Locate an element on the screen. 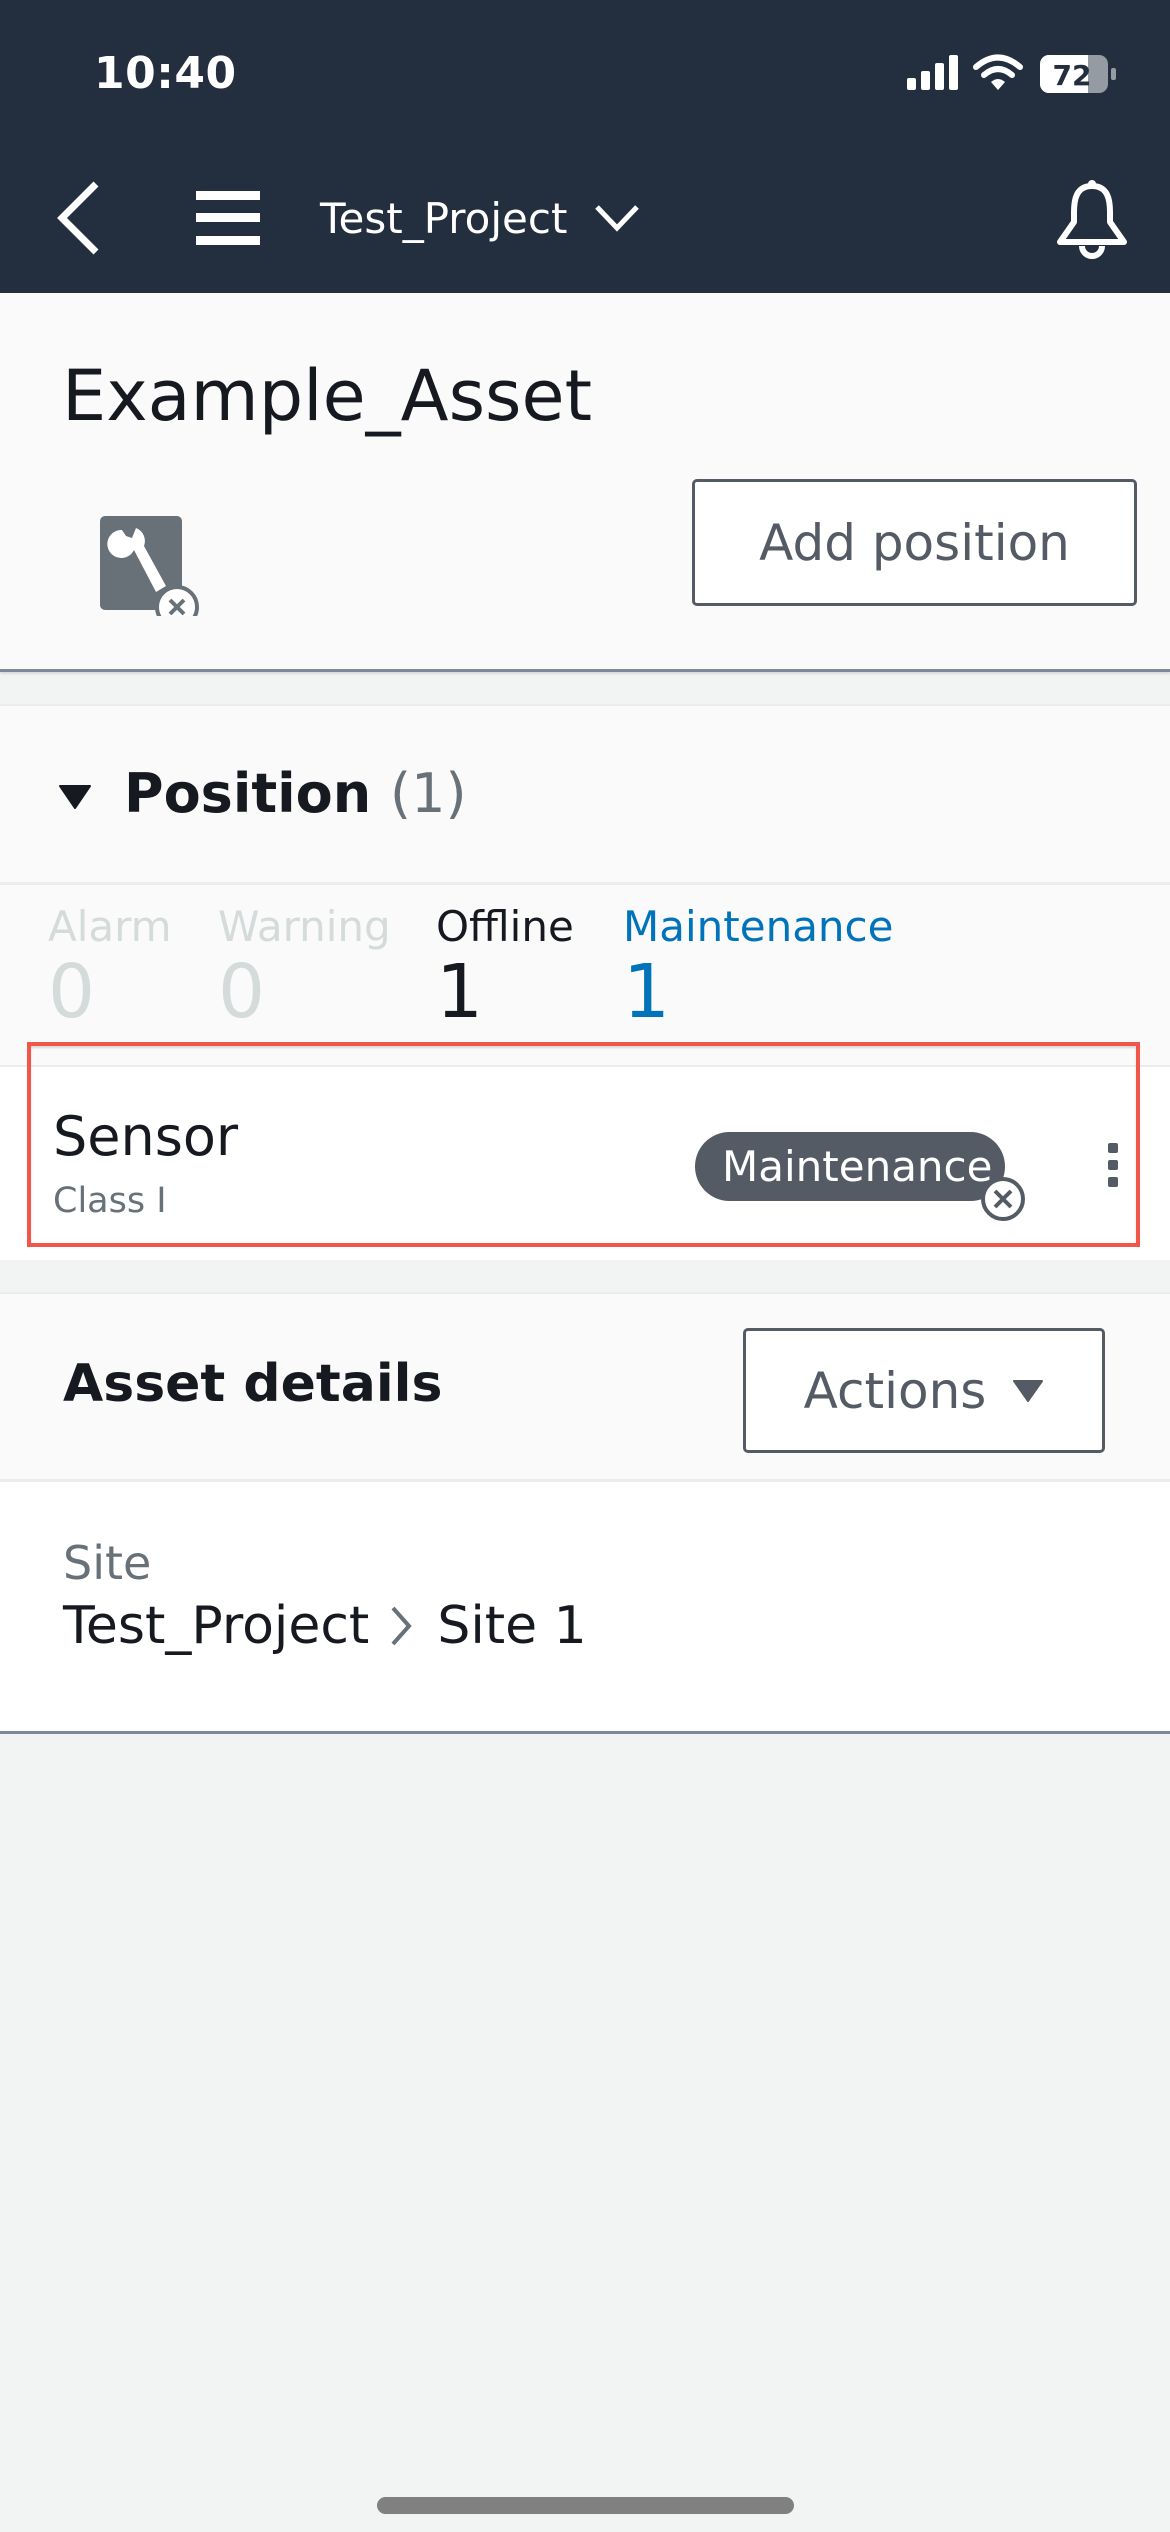 This screenshot has height=2532, width=1170. battery-icon: 72 is located at coordinates (1078, 74).